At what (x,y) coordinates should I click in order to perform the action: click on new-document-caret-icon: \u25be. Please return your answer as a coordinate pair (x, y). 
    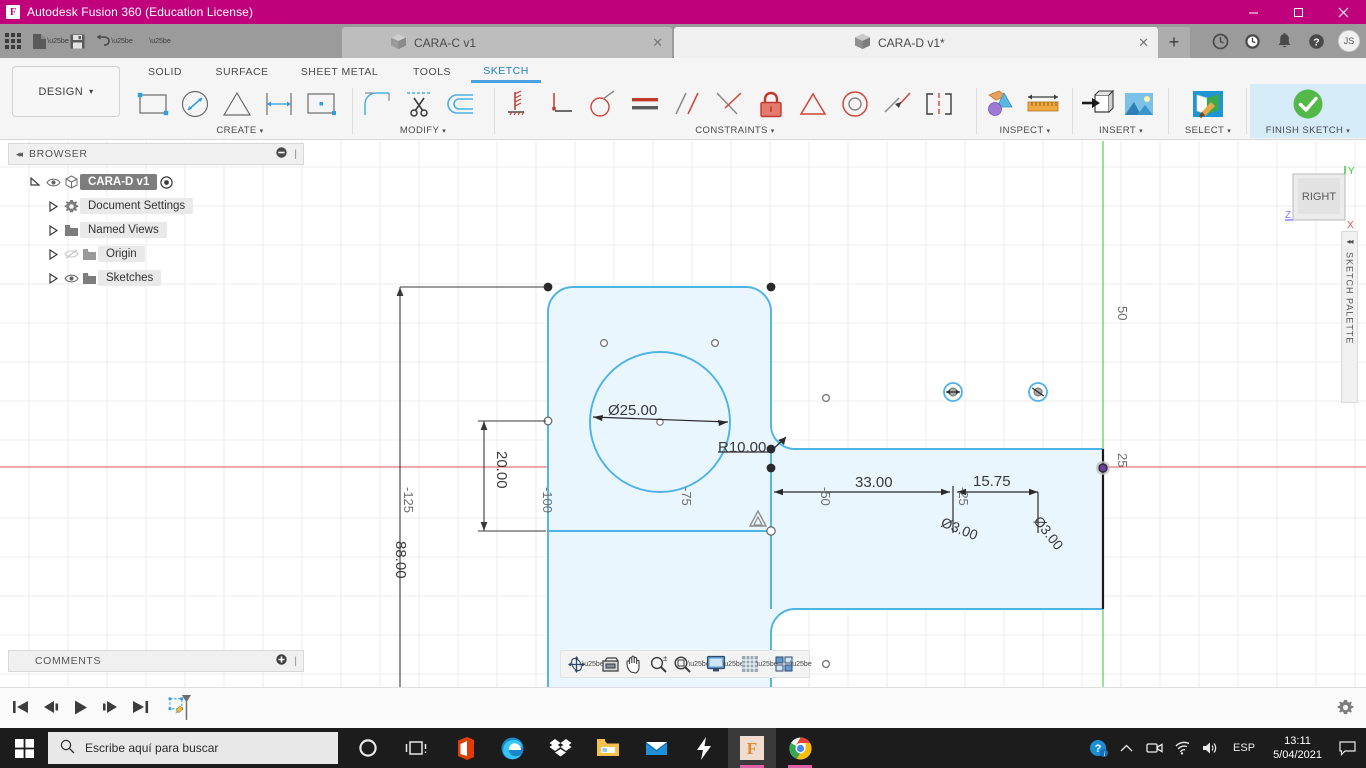
    Looking at the image, I should click on (57, 41).